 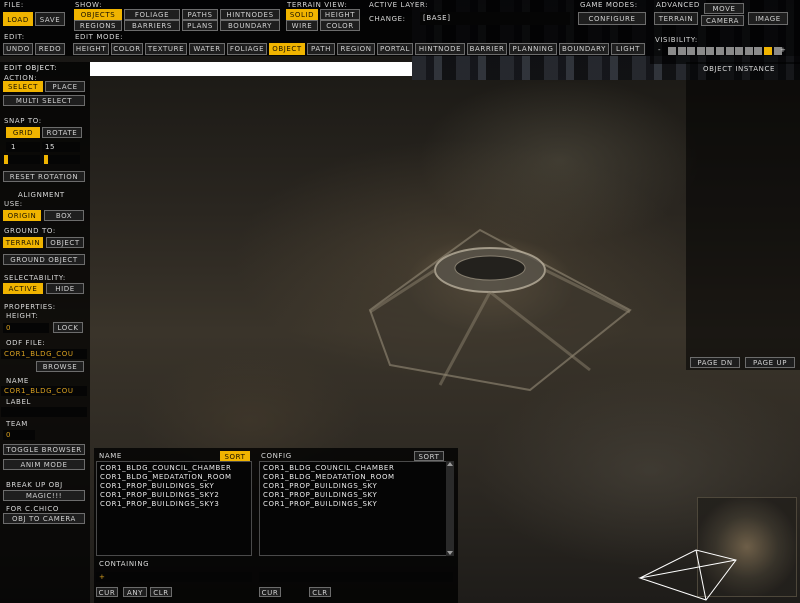 What do you see at coordinates (328, 468) in the screenshot?
I see `config-list-item: Cor1_bldg_Council_Chamber` at bounding box center [328, 468].